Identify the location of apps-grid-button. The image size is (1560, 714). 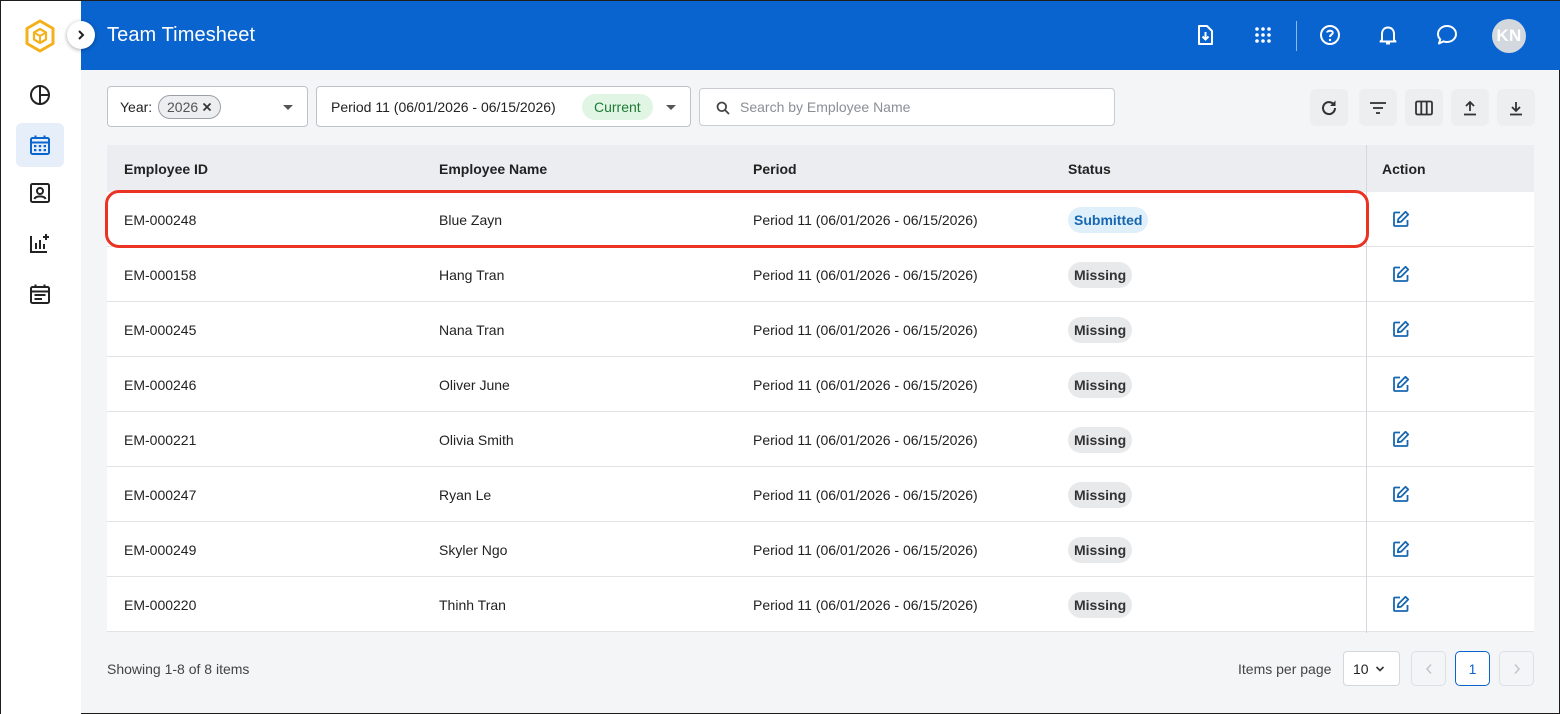
(1263, 35).